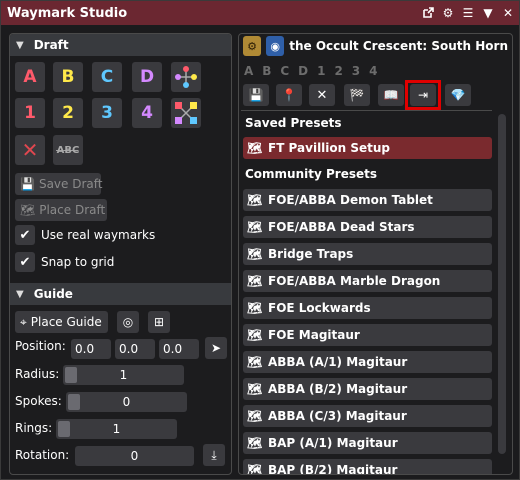 Image resolution: width=520 pixels, height=480 pixels. What do you see at coordinates (58, 184) in the screenshot?
I see `save-draft-button: 💾 Save Draft` at bounding box center [58, 184].